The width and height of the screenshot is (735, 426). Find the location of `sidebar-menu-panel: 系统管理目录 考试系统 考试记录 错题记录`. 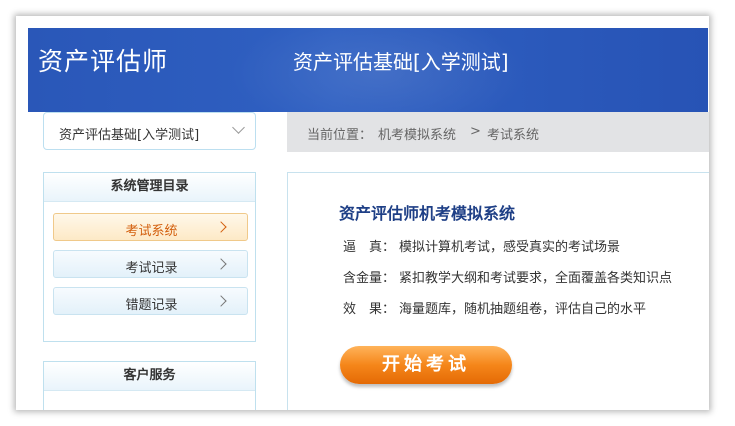

sidebar-menu-panel: 系统管理目录 考试系统 考试记录 错题记录 is located at coordinates (149, 257).